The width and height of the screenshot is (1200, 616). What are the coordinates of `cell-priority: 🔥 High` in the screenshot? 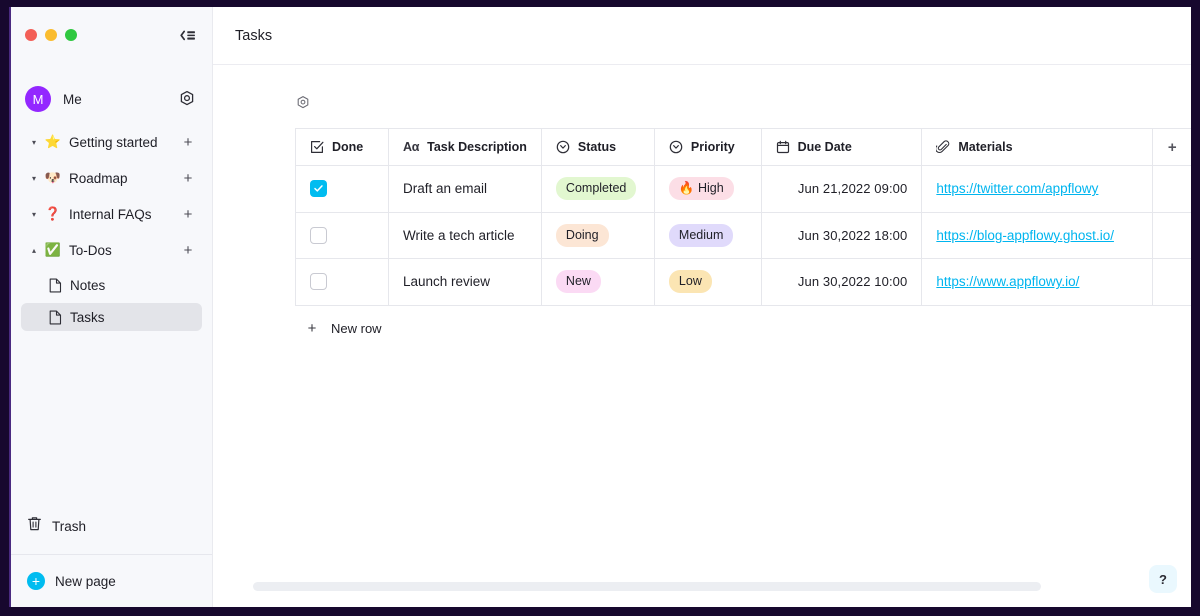 It's located at (708, 189).